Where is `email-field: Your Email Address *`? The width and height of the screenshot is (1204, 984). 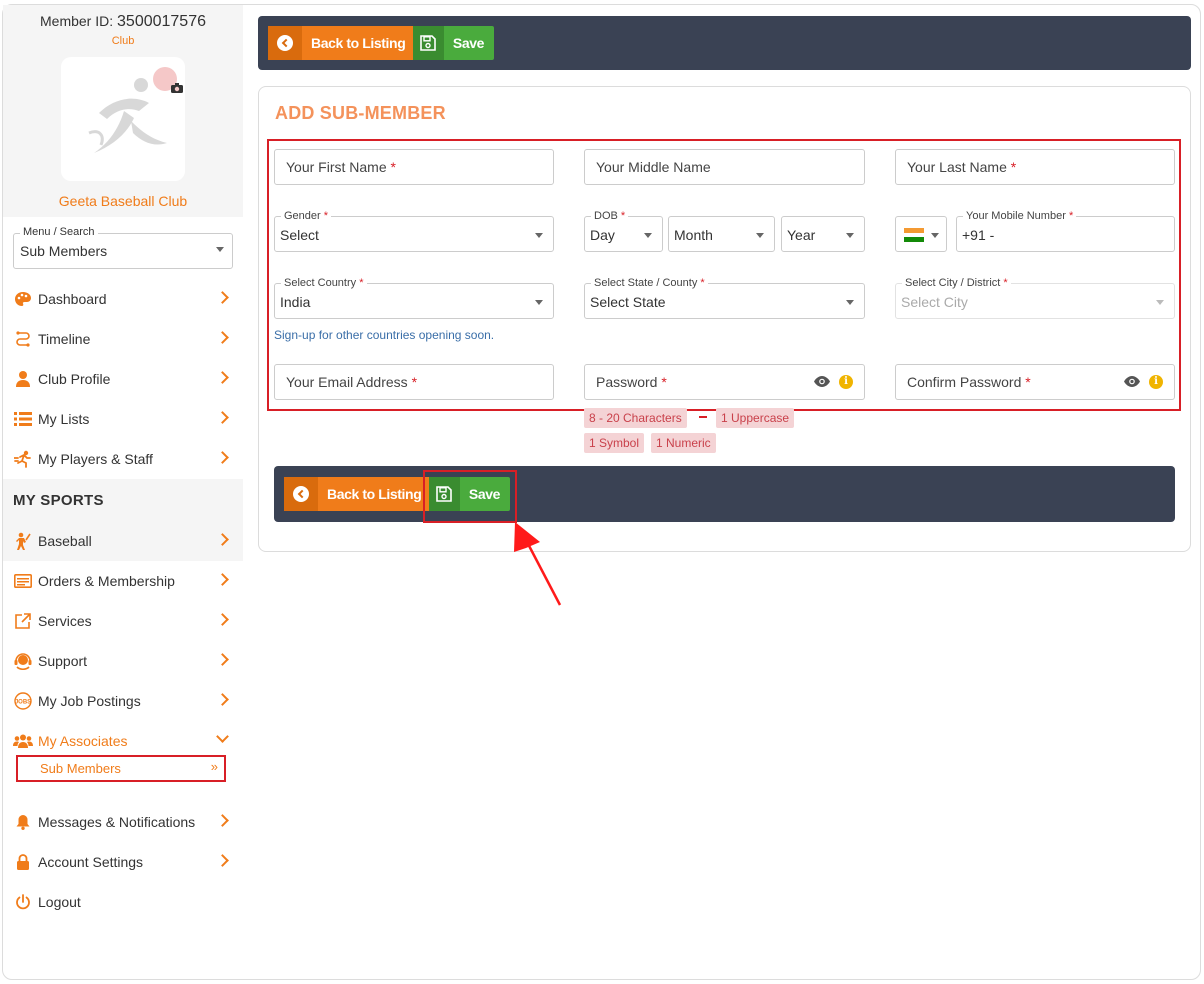 email-field: Your Email Address * is located at coordinates (414, 382).